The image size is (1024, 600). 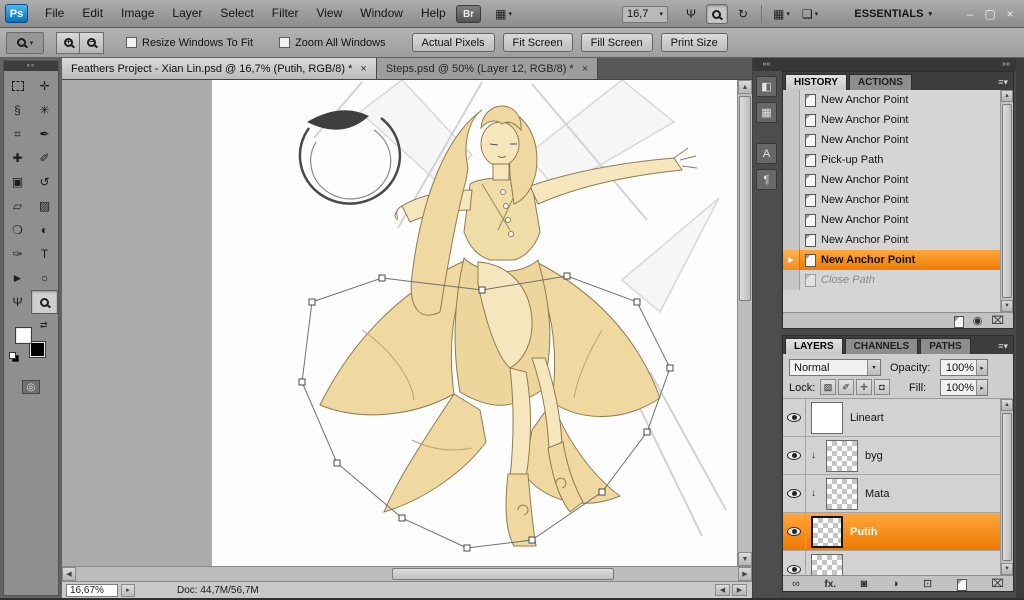 I want to click on swatches-panel-button: ▦, so click(x=766, y=112).